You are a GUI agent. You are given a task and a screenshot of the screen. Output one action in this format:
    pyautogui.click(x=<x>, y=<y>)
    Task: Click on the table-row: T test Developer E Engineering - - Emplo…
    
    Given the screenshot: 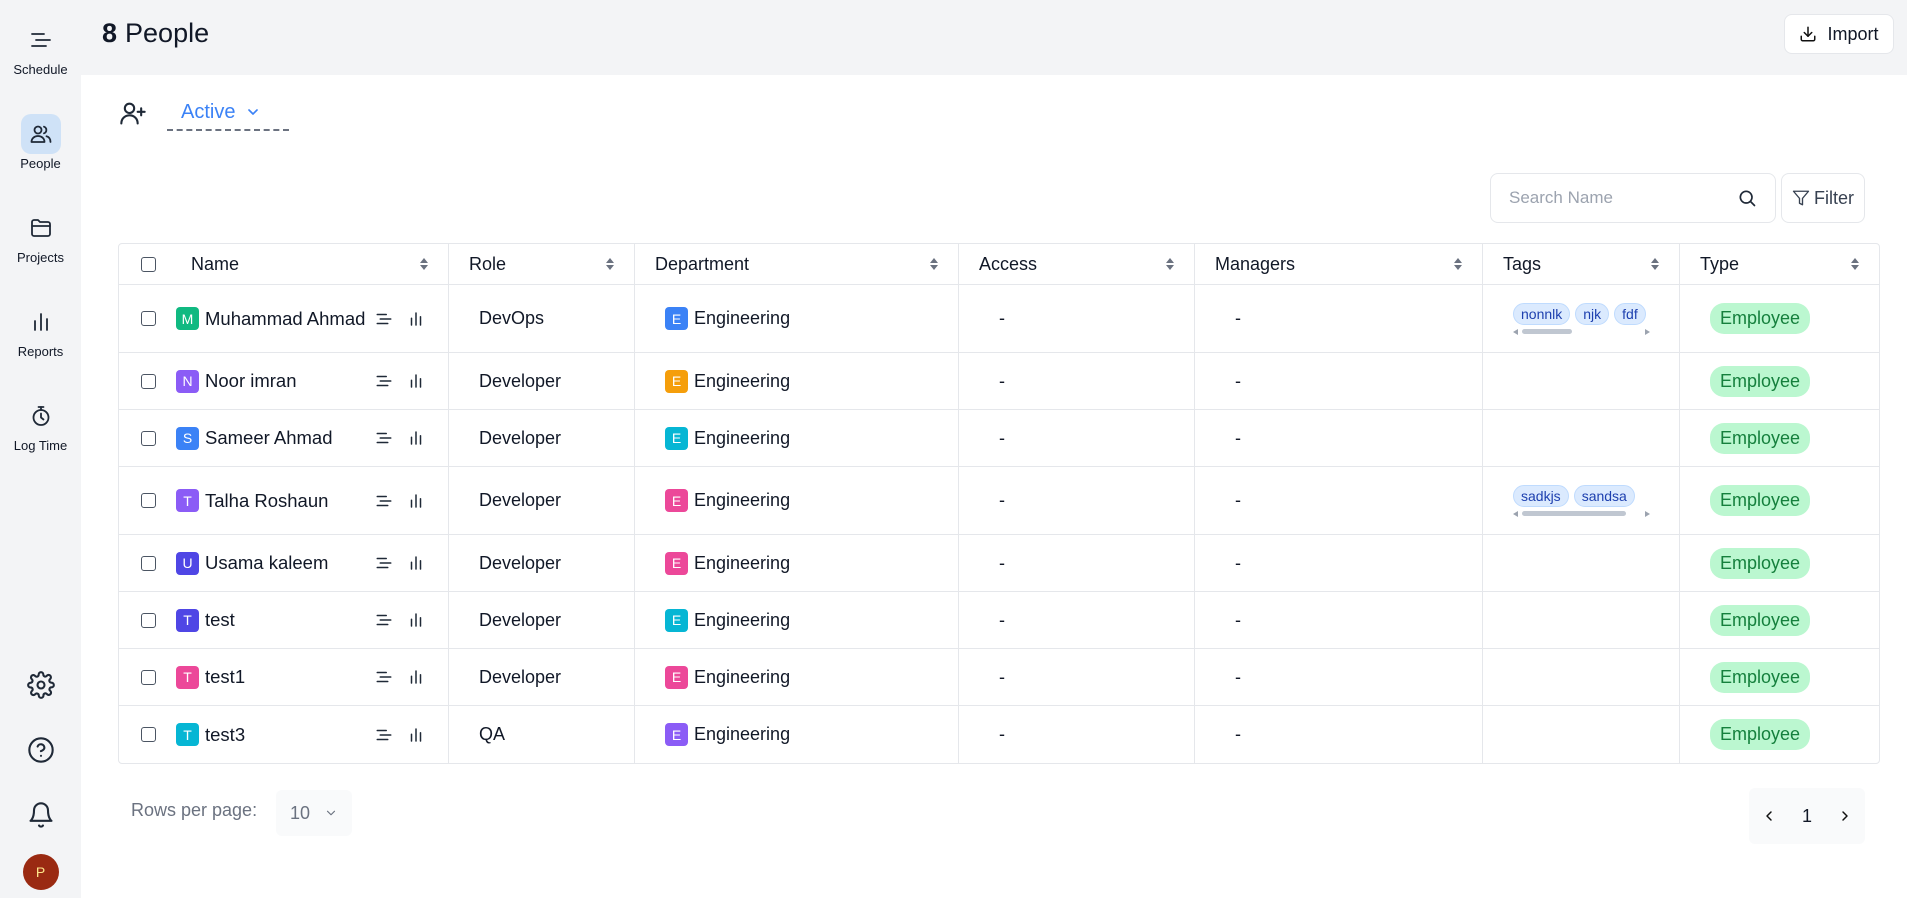 What is the action you would take?
    pyautogui.click(x=999, y=620)
    